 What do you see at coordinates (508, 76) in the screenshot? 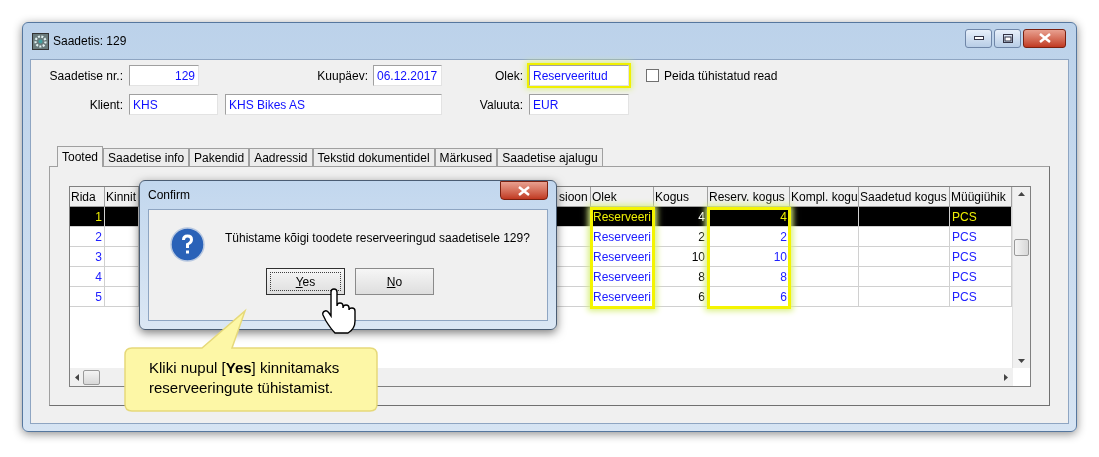
I see `field-label: Olek:` at bounding box center [508, 76].